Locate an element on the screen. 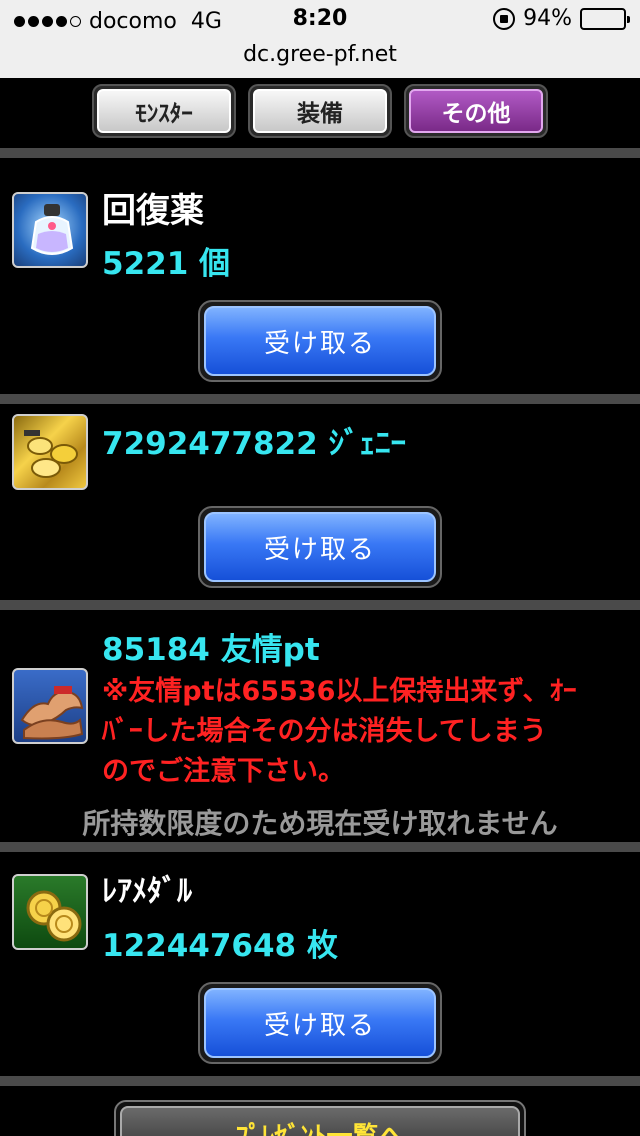 The width and height of the screenshot is (640, 1136). tab-monster: ﾓﾝｽﾀｰ is located at coordinates (164, 111).